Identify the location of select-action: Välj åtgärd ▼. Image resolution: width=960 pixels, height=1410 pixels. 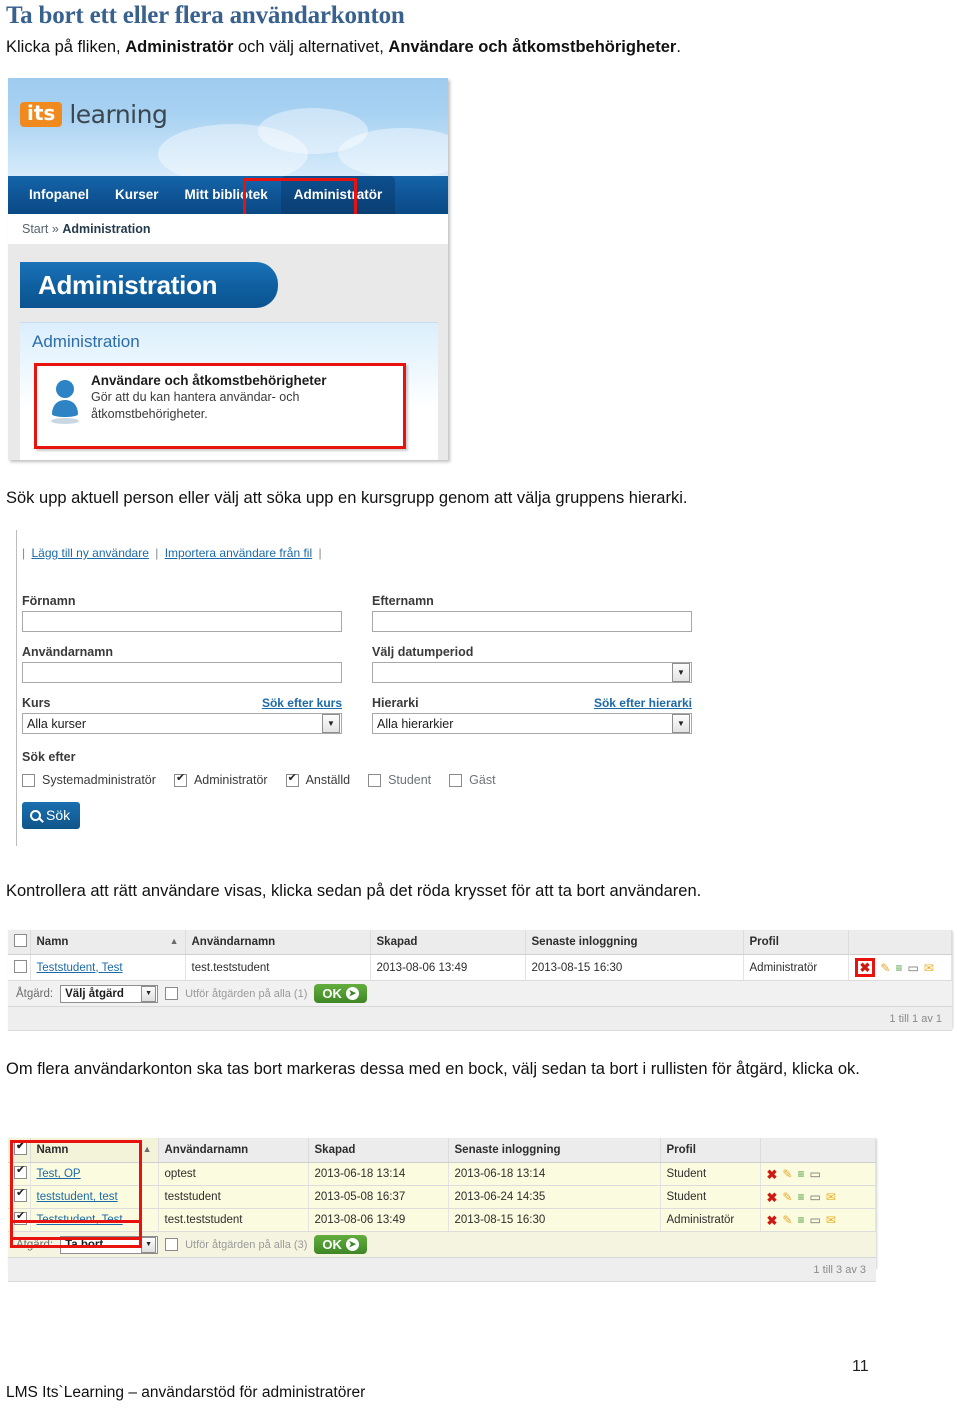
(109, 993).